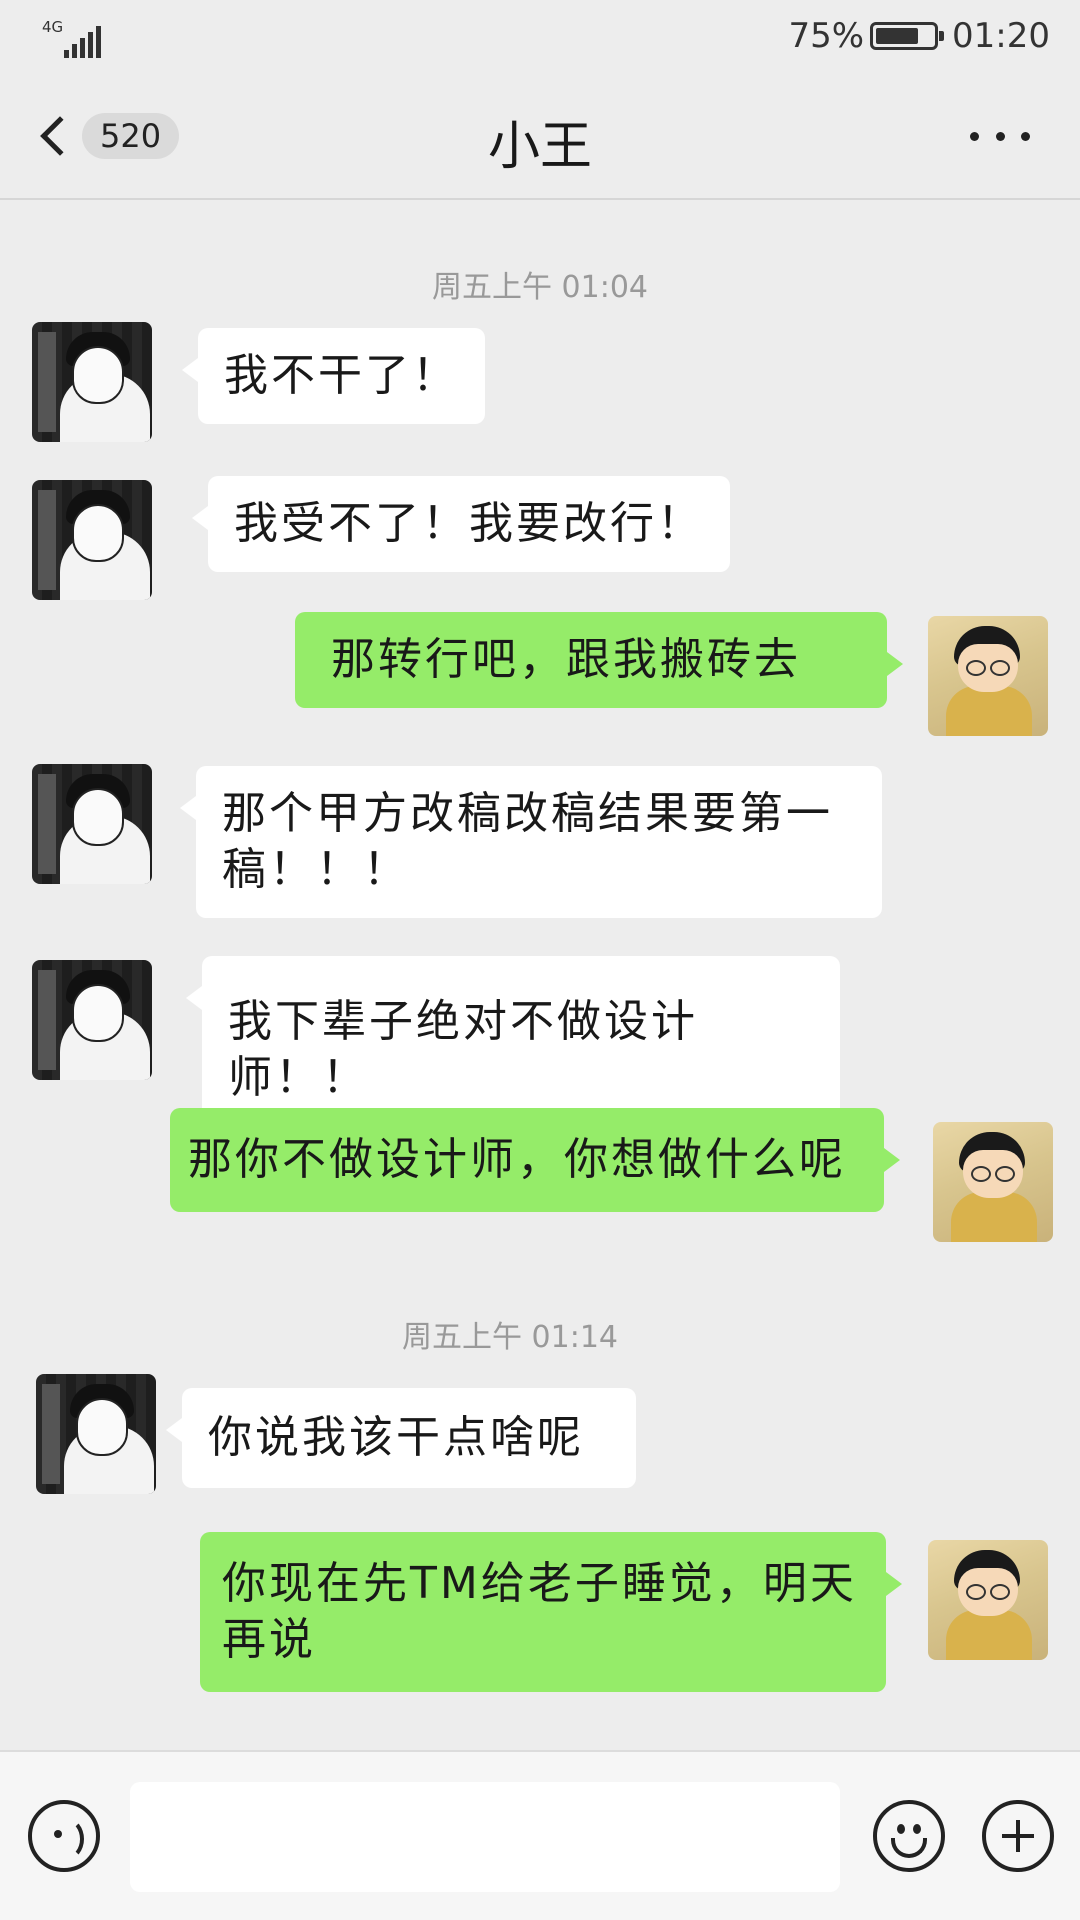 This screenshot has height=1920, width=1080. I want to click on incoming-message: 我不干了！, so click(333, 376).